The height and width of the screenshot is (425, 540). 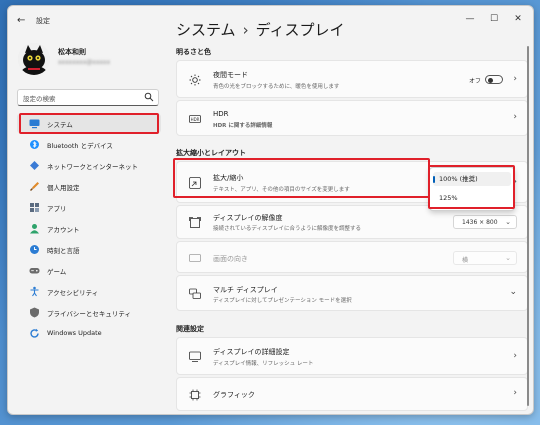 I want to click on bluetooth-icon, so click(x=34, y=144).